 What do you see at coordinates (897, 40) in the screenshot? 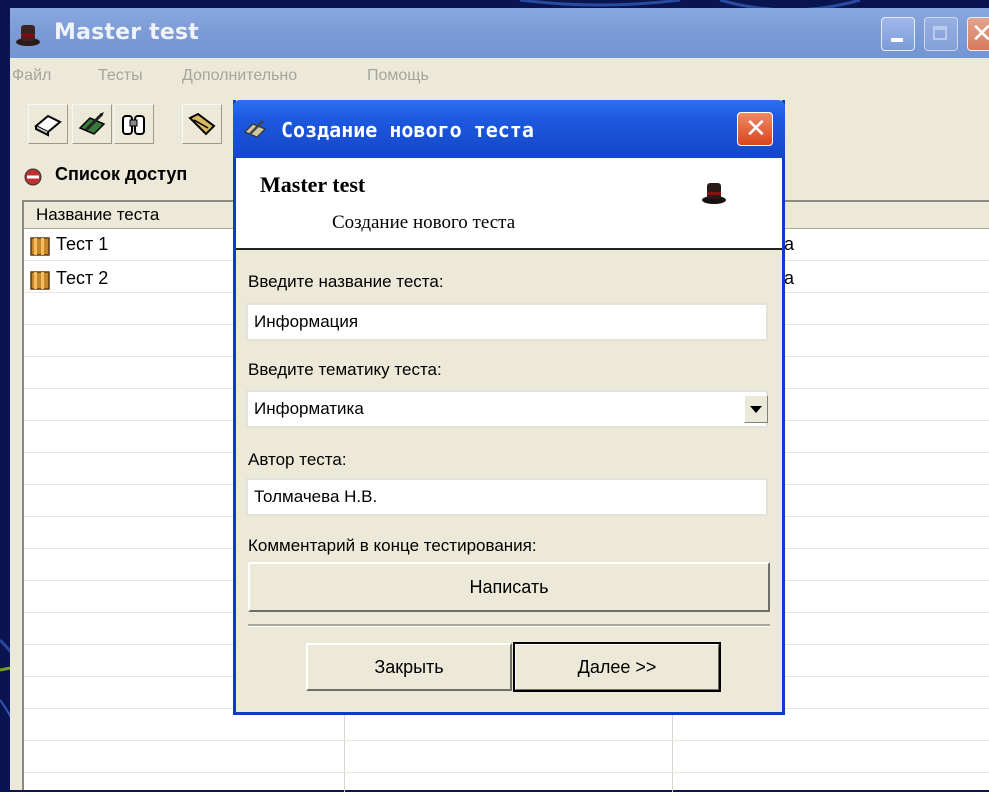
I see `minimize-icon` at bounding box center [897, 40].